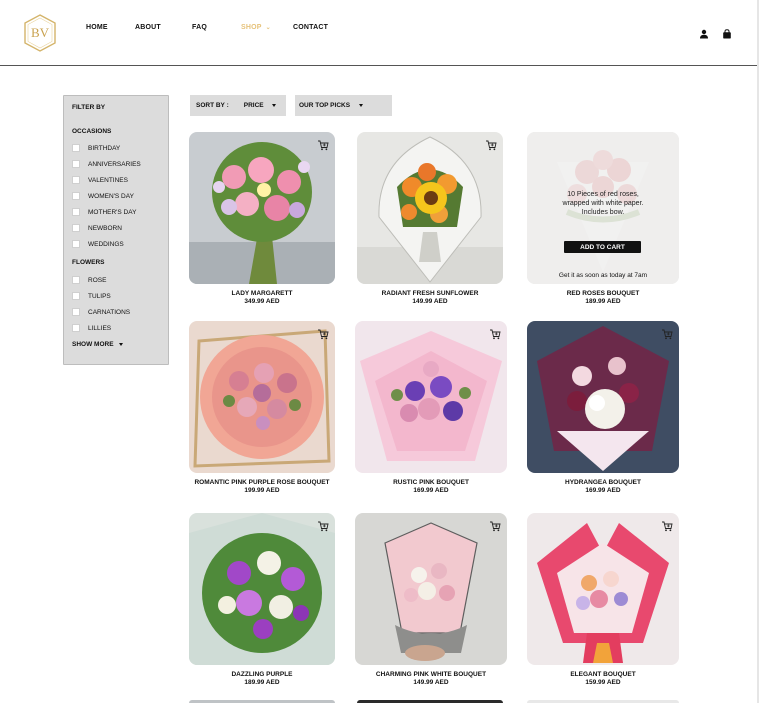  I want to click on filter-occasion-womens-day: WOMEN'S DAY, so click(103, 196).